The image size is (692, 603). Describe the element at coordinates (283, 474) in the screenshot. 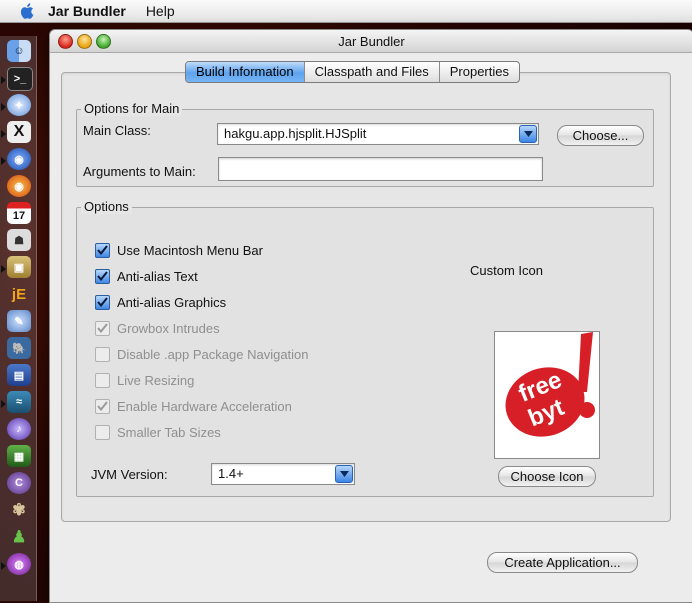

I see `jvm-version-select: 1.4+` at that location.